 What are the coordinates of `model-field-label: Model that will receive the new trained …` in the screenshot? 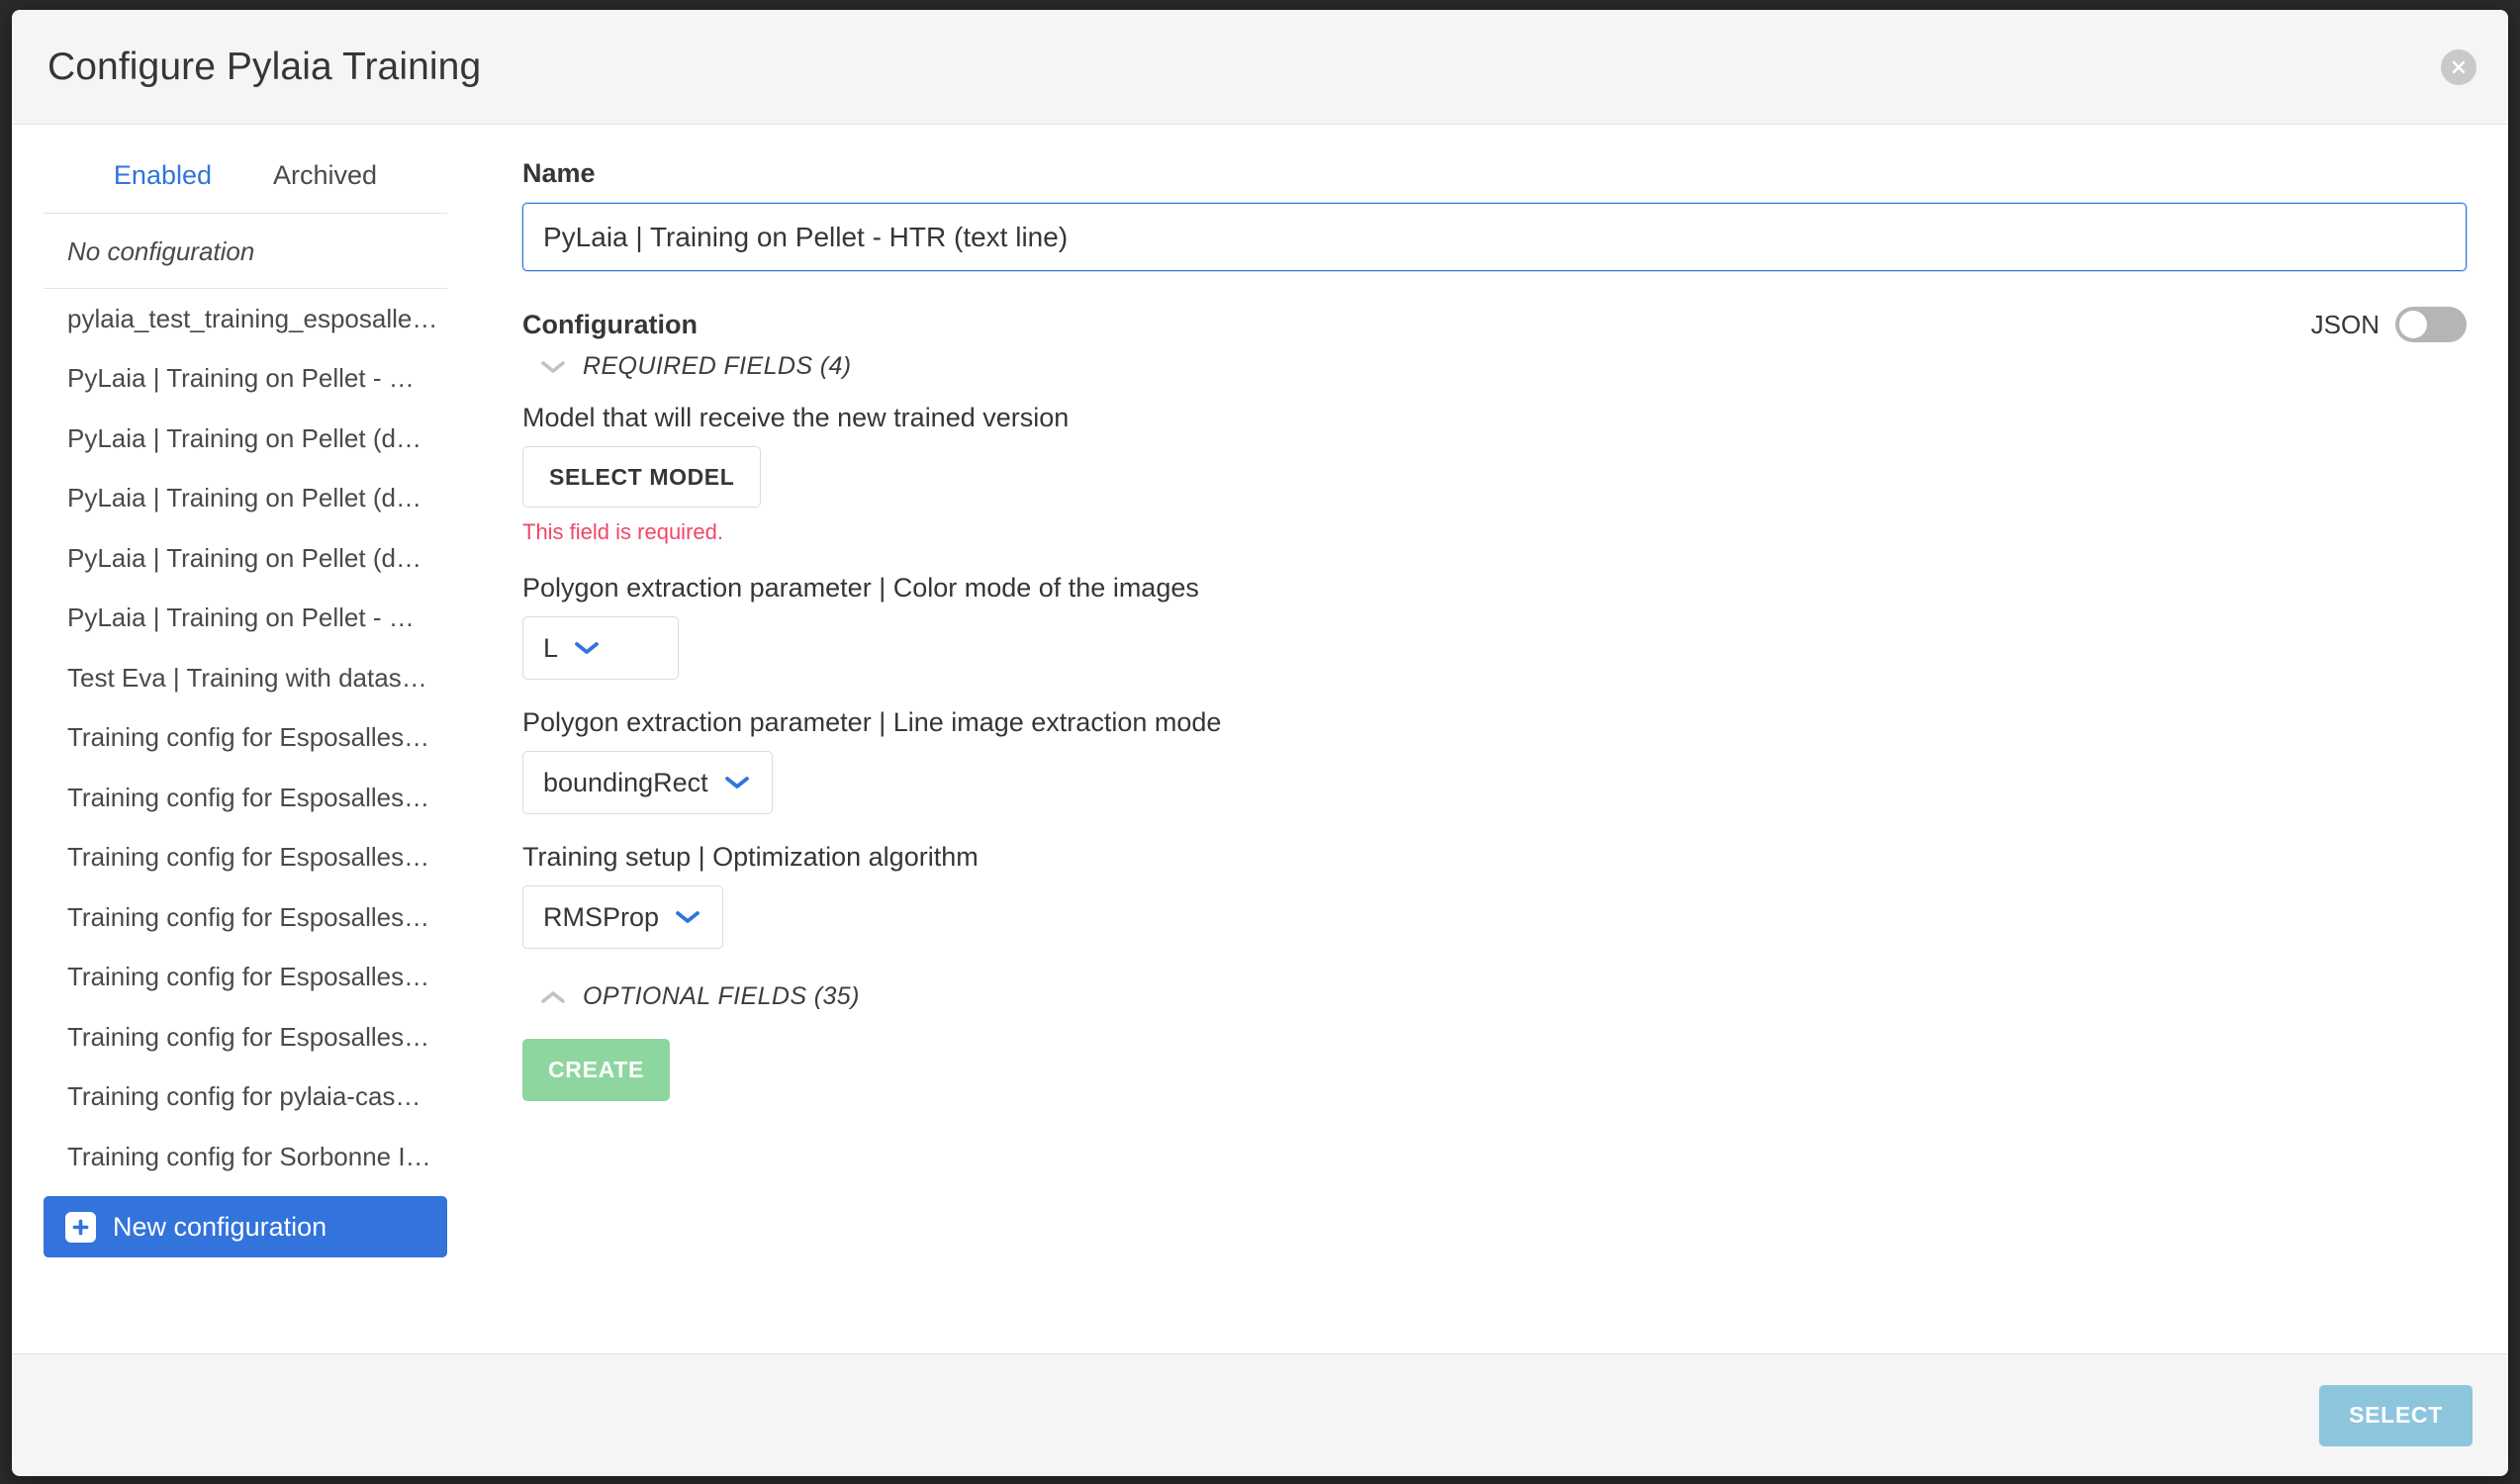 It's located at (796, 417).